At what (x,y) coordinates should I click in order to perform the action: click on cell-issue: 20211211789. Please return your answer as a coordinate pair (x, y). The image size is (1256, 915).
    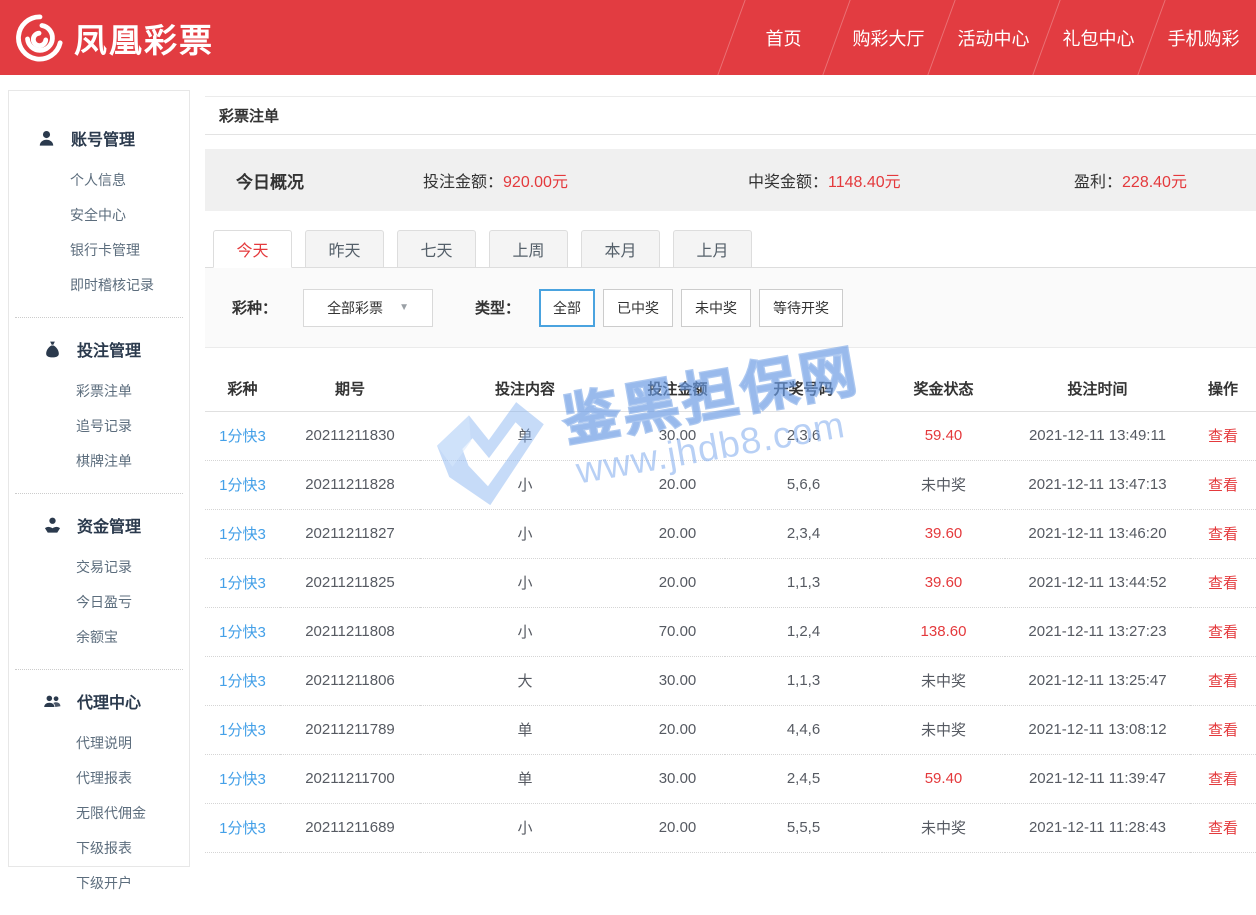
    Looking at the image, I should click on (350, 730).